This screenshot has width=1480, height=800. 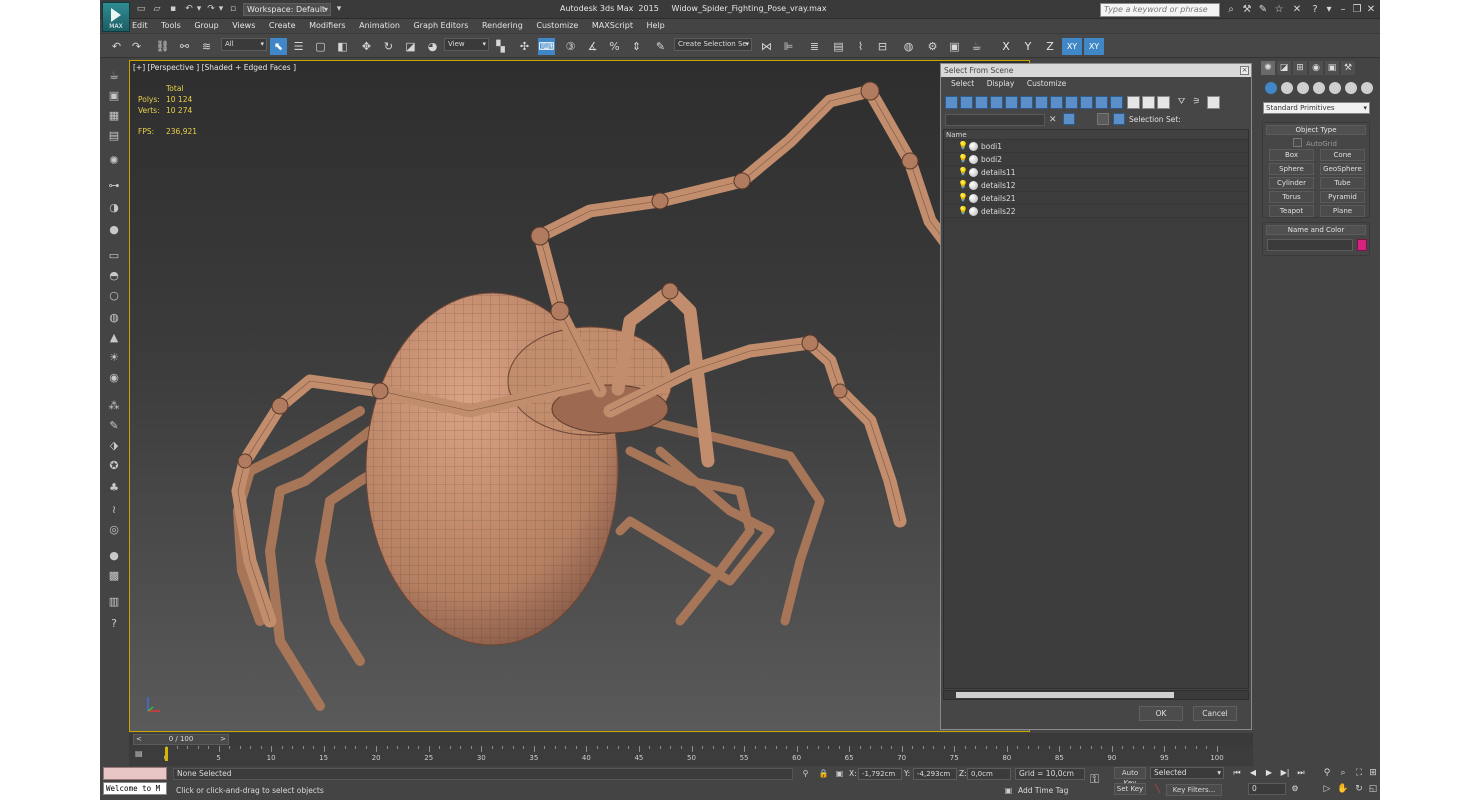 I want to click on close-icon: ✕, so click(x=1371, y=10).